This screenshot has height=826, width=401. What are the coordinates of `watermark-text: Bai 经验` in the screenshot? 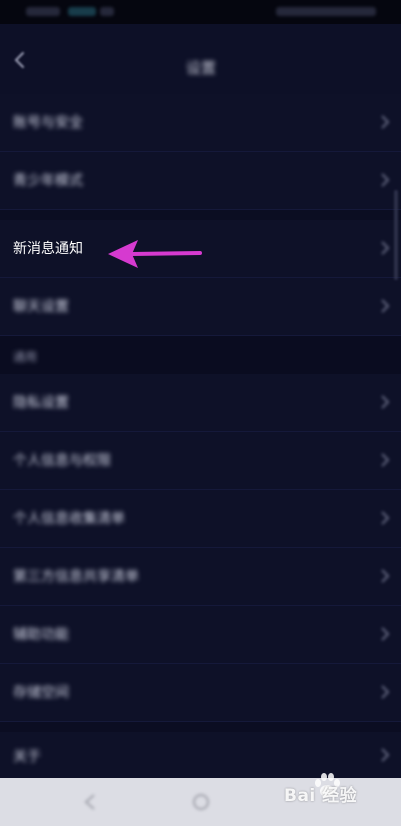 It's located at (321, 796).